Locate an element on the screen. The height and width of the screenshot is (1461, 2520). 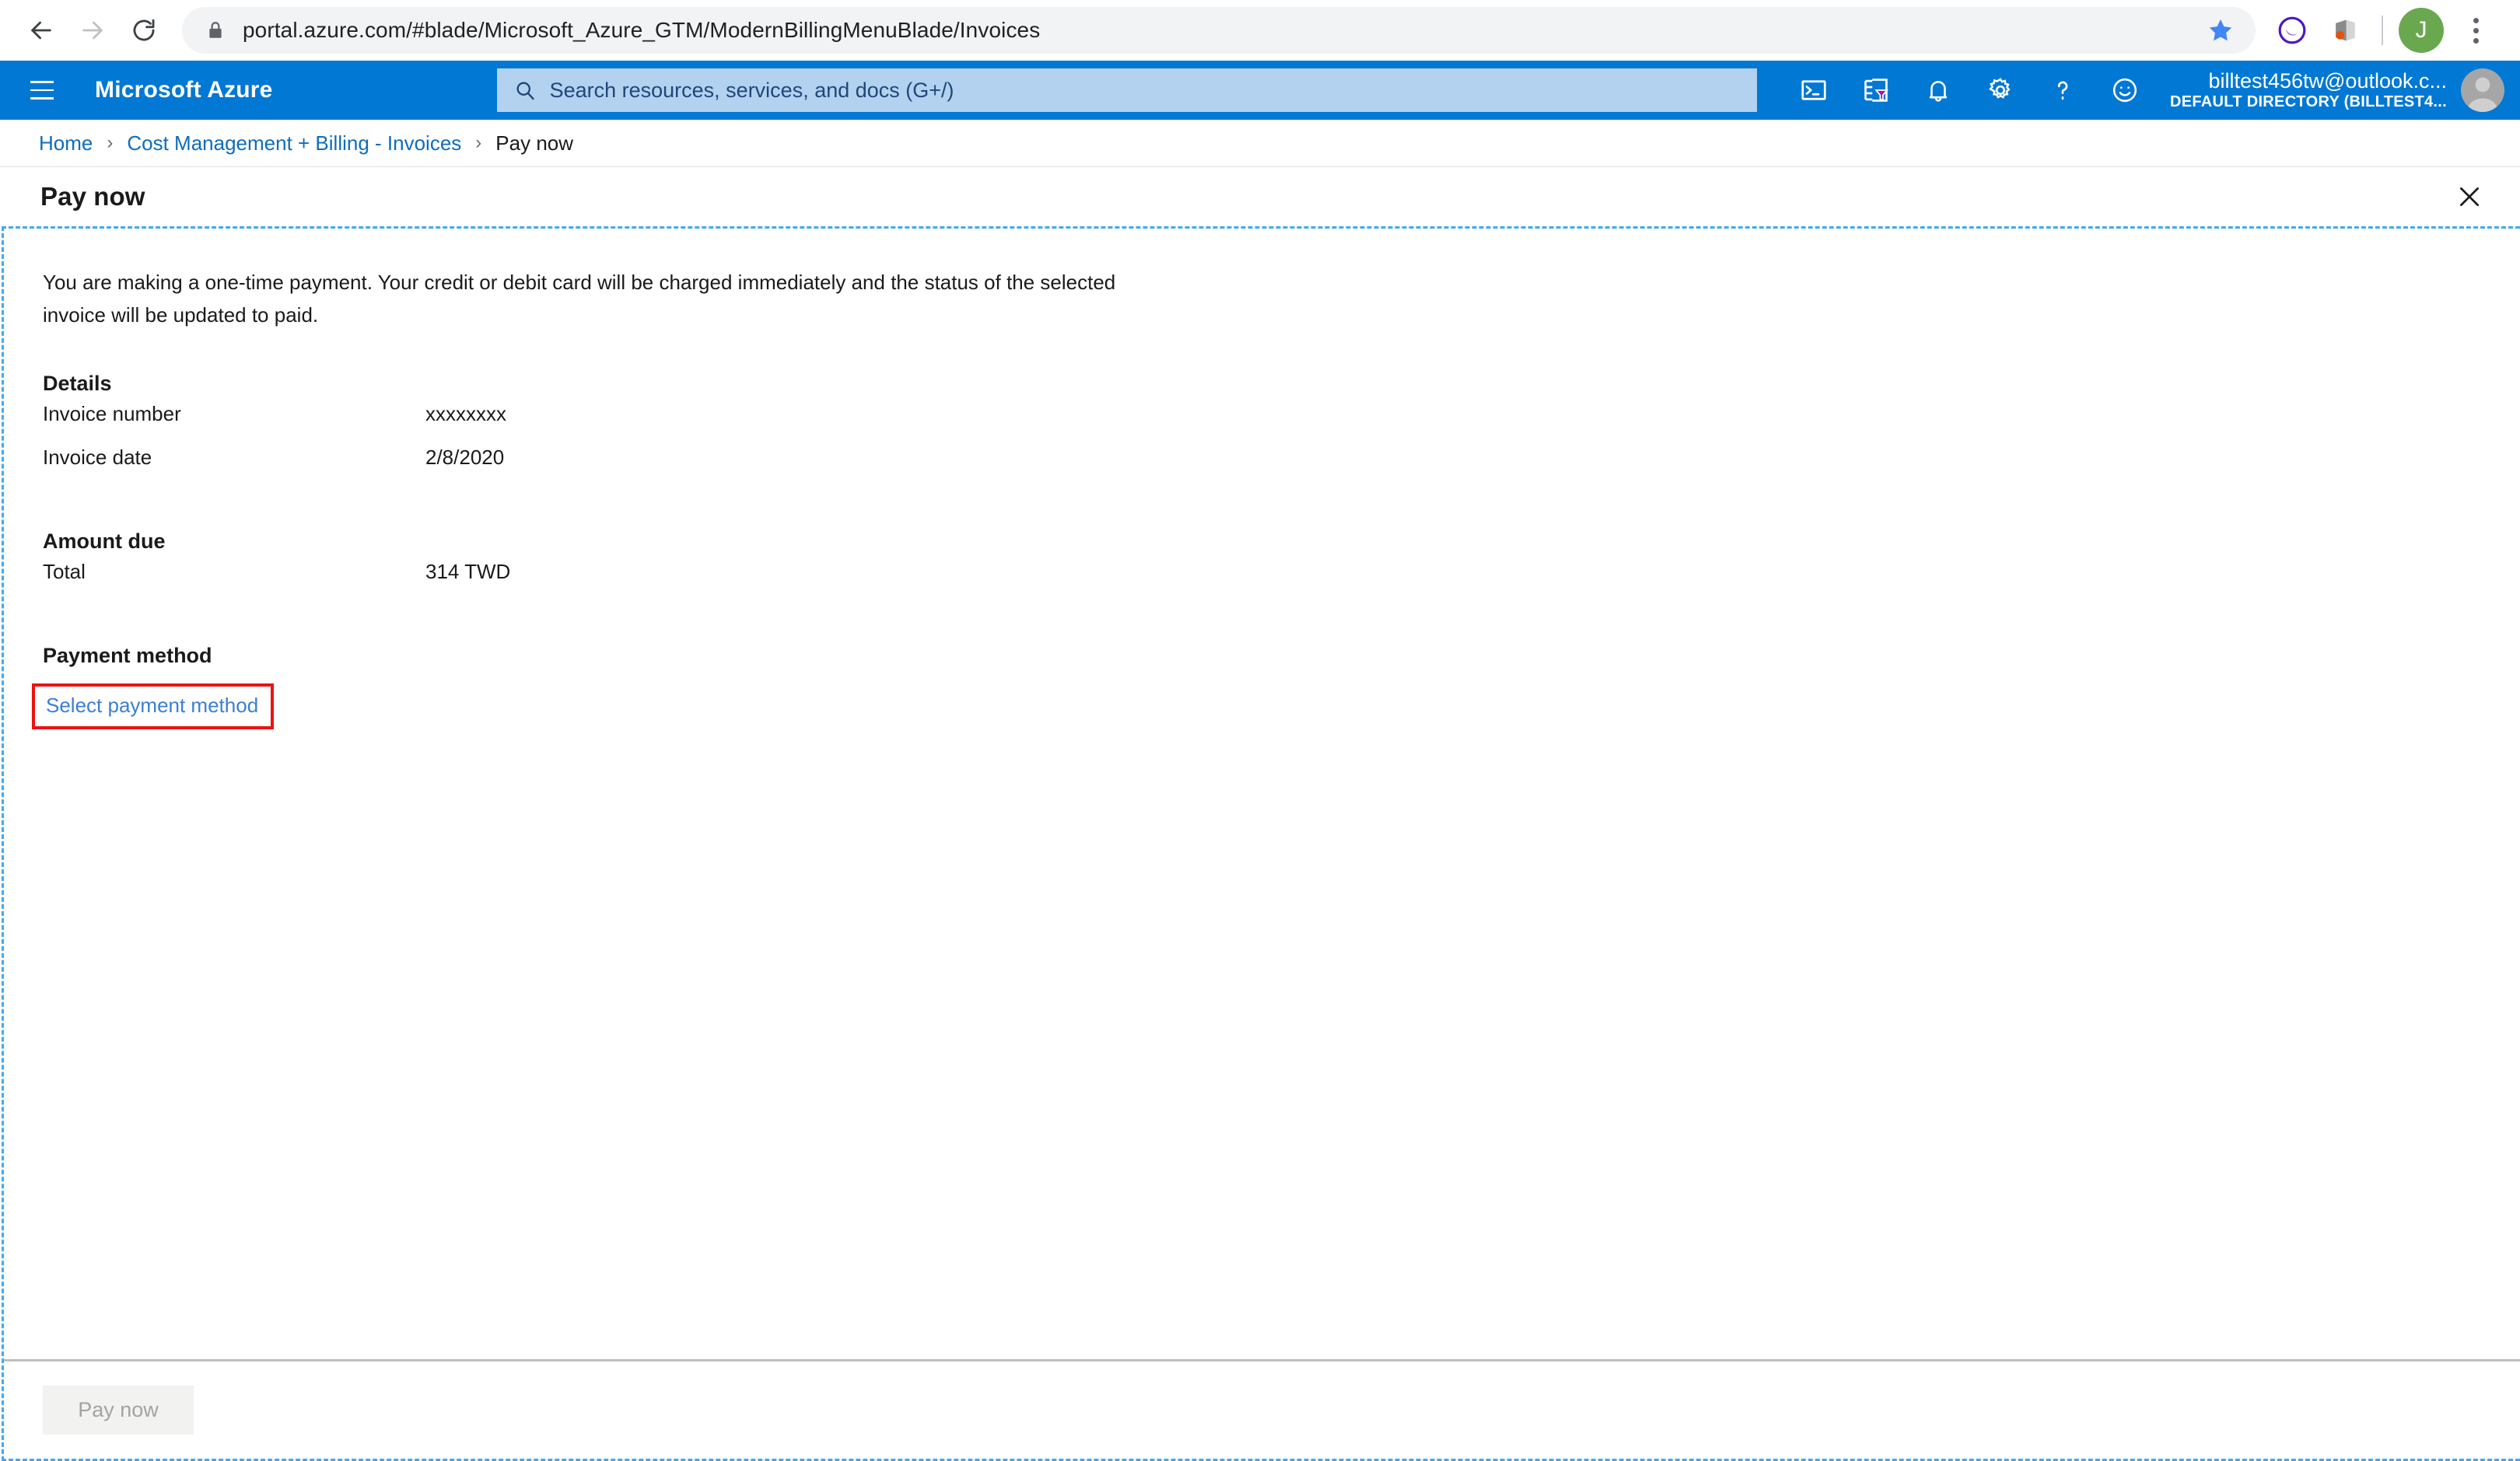
breadcrumb-item-pay-now: Pay now is located at coordinates (535, 143).